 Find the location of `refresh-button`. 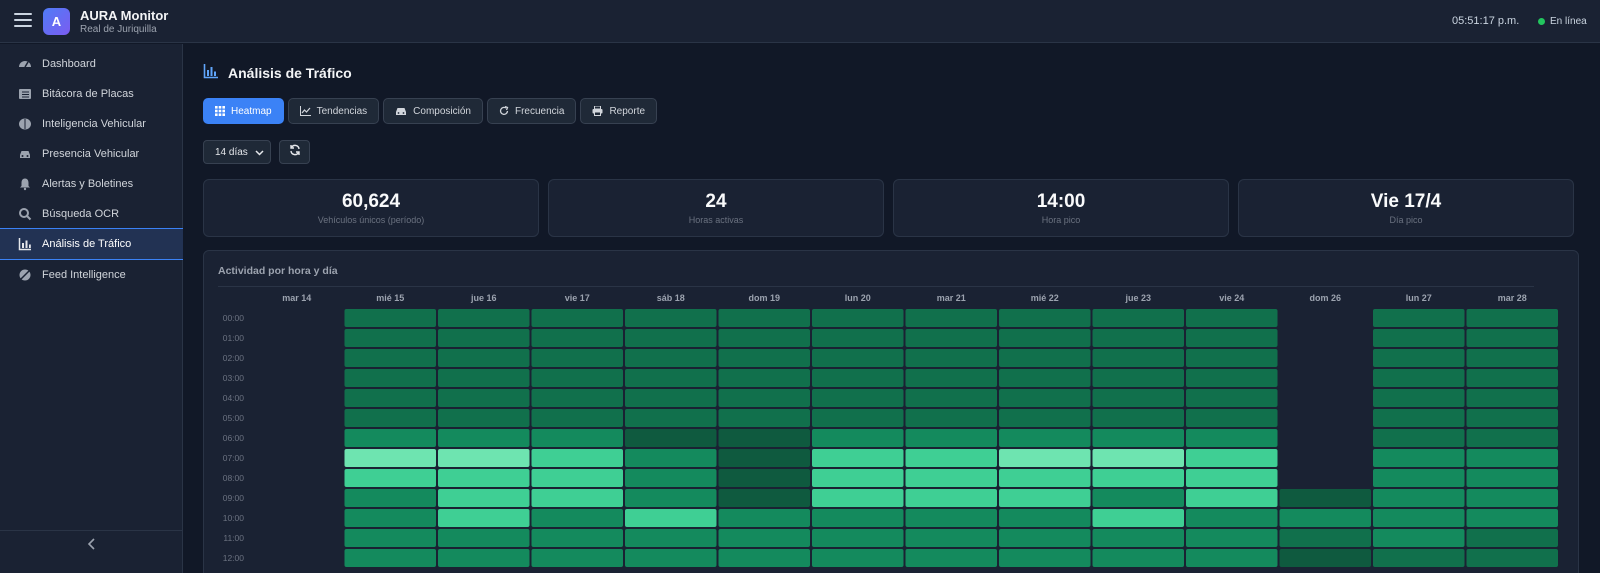

refresh-button is located at coordinates (294, 152).